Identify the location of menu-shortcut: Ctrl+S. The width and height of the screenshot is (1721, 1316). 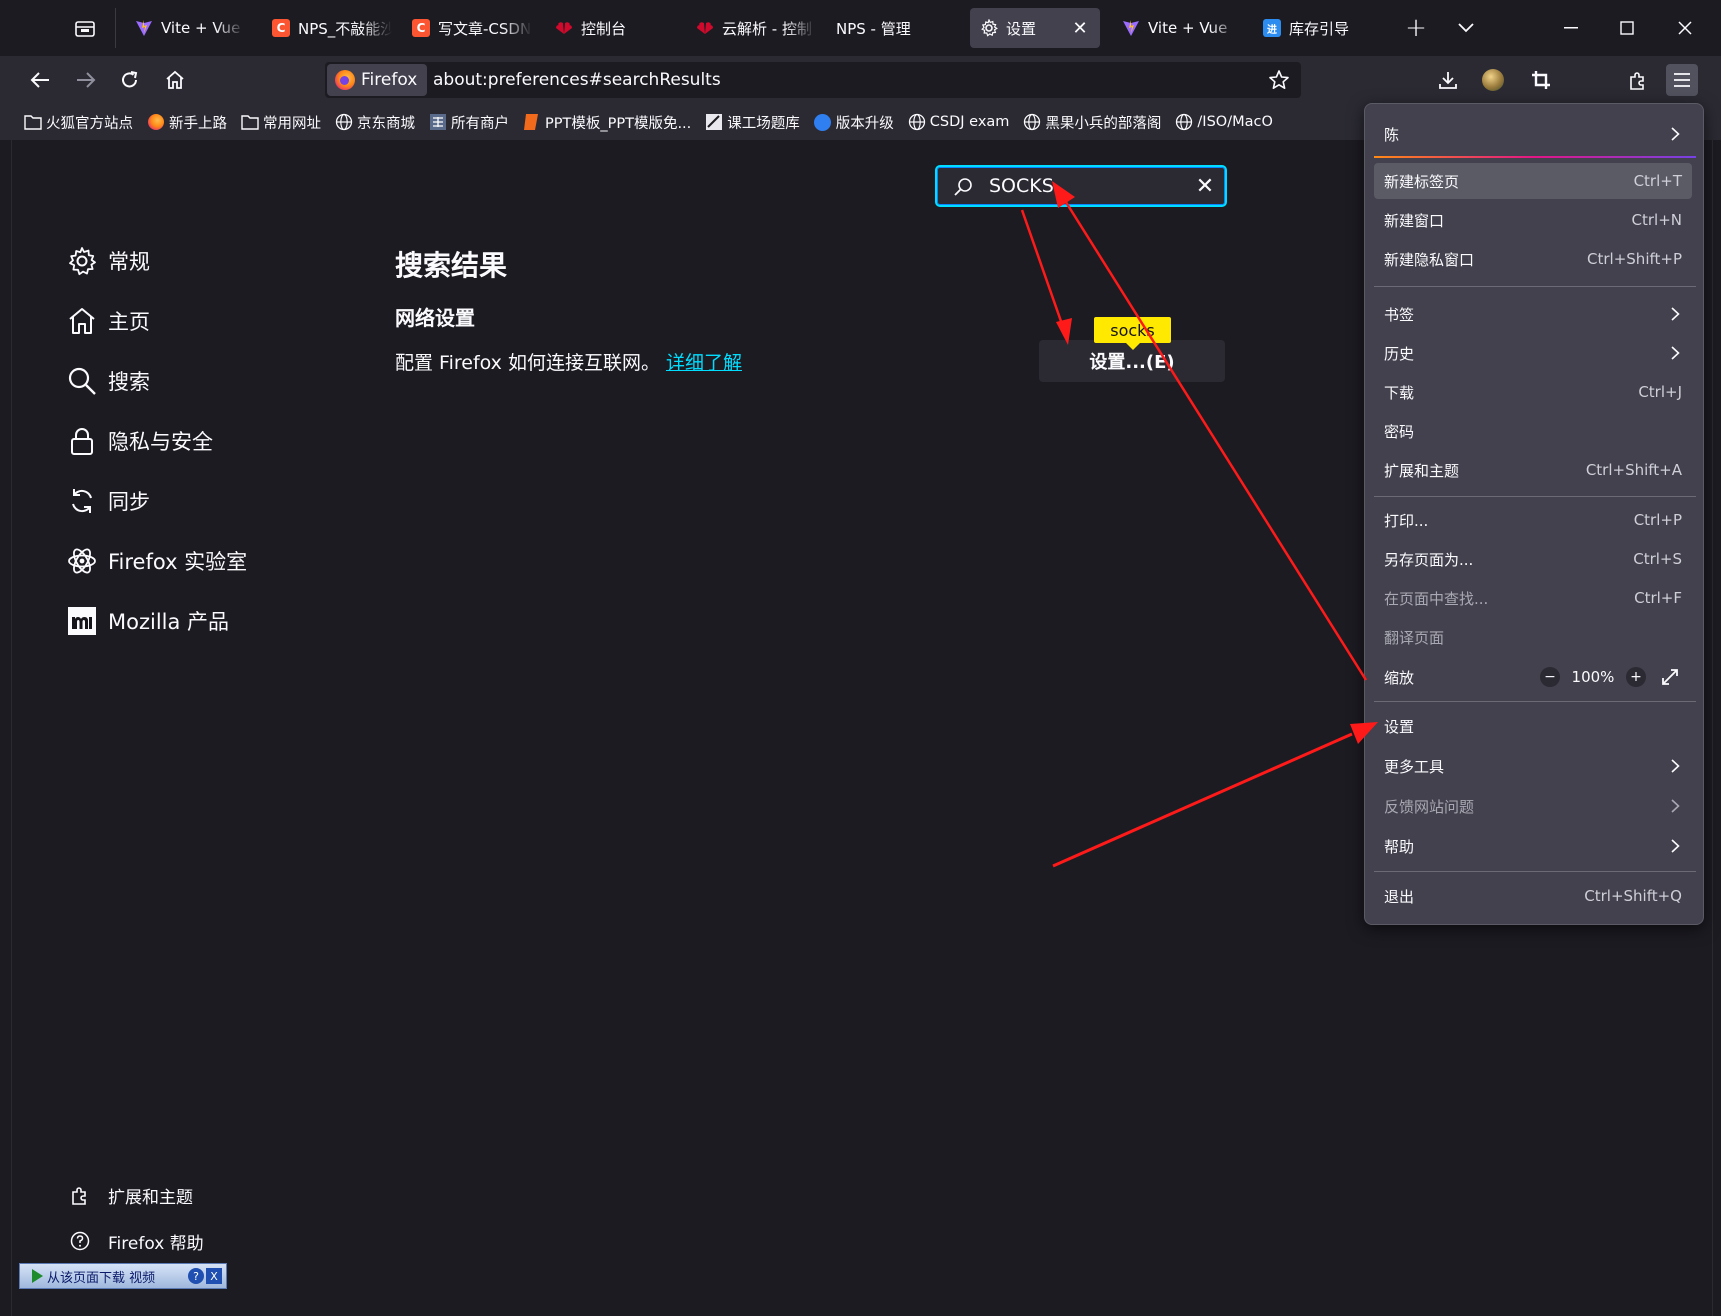
(1657, 559).